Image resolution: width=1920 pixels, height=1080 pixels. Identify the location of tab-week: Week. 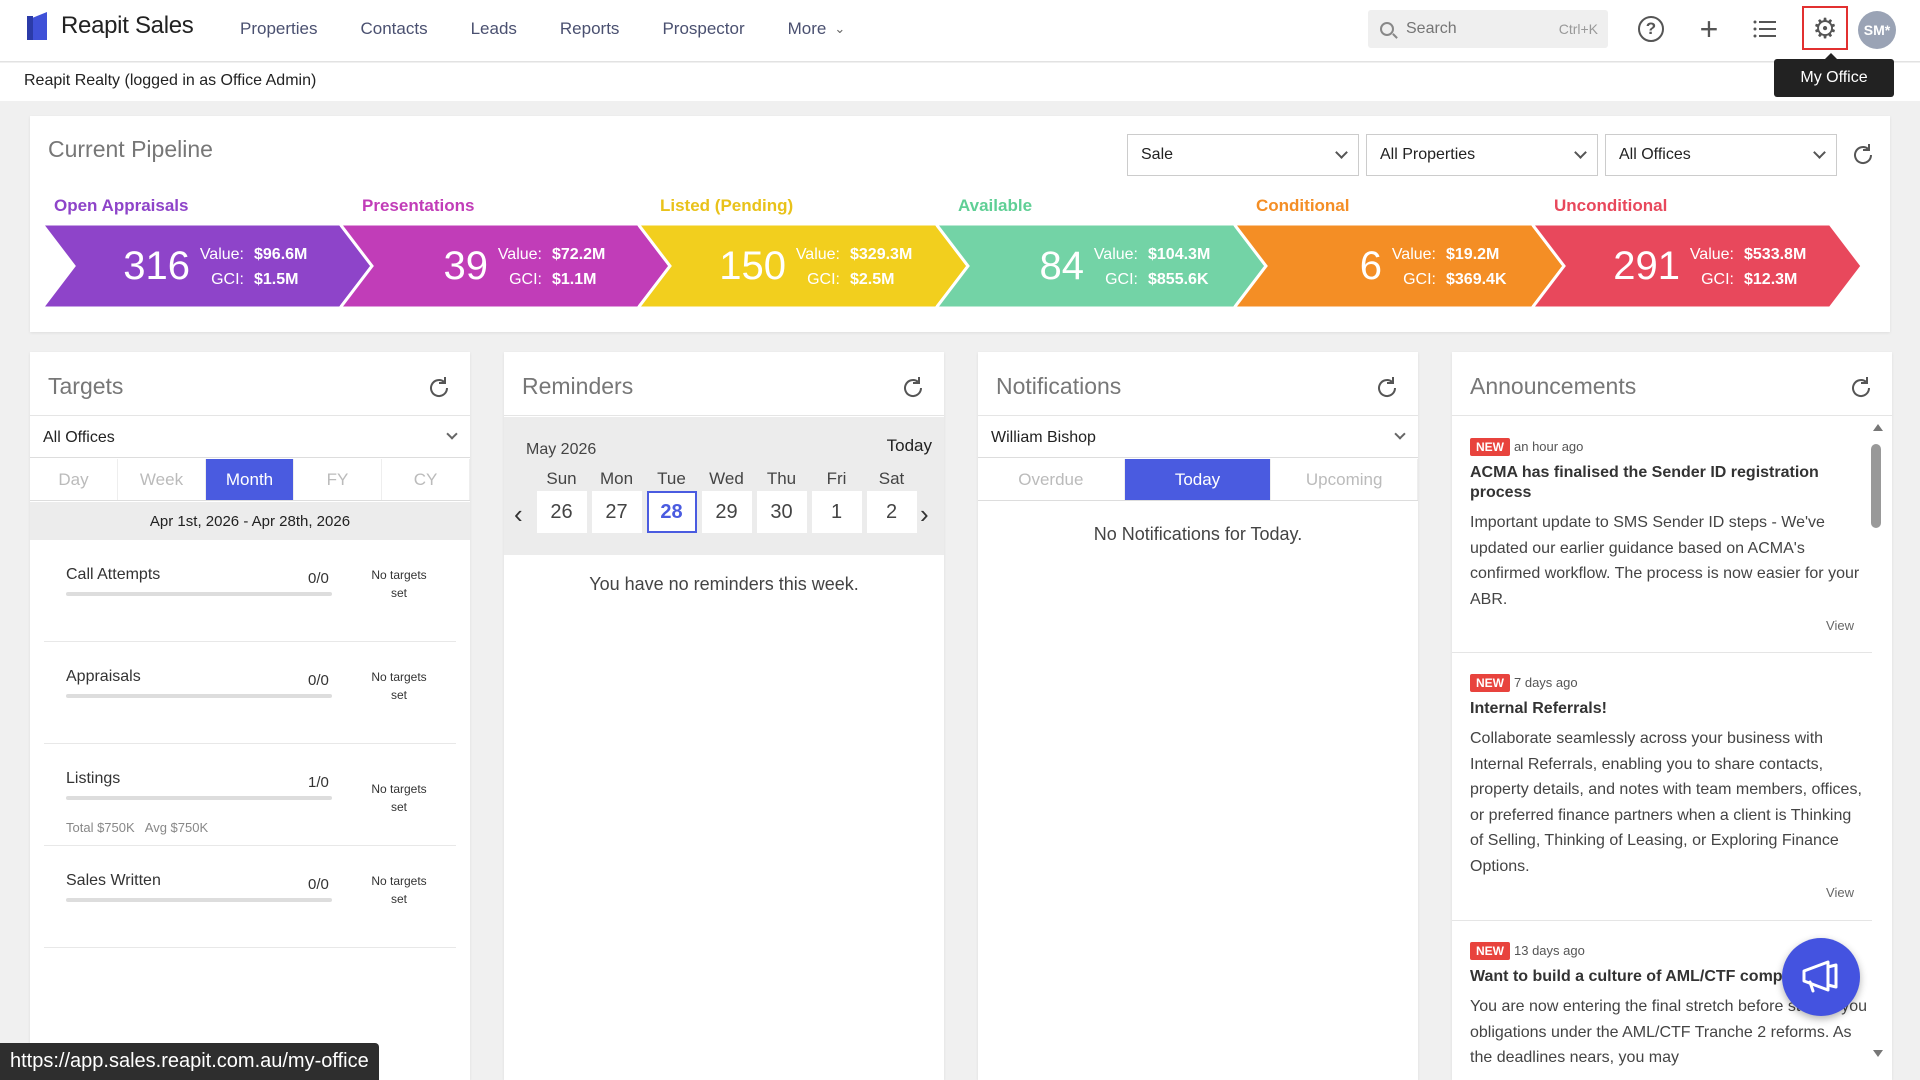
(162, 479).